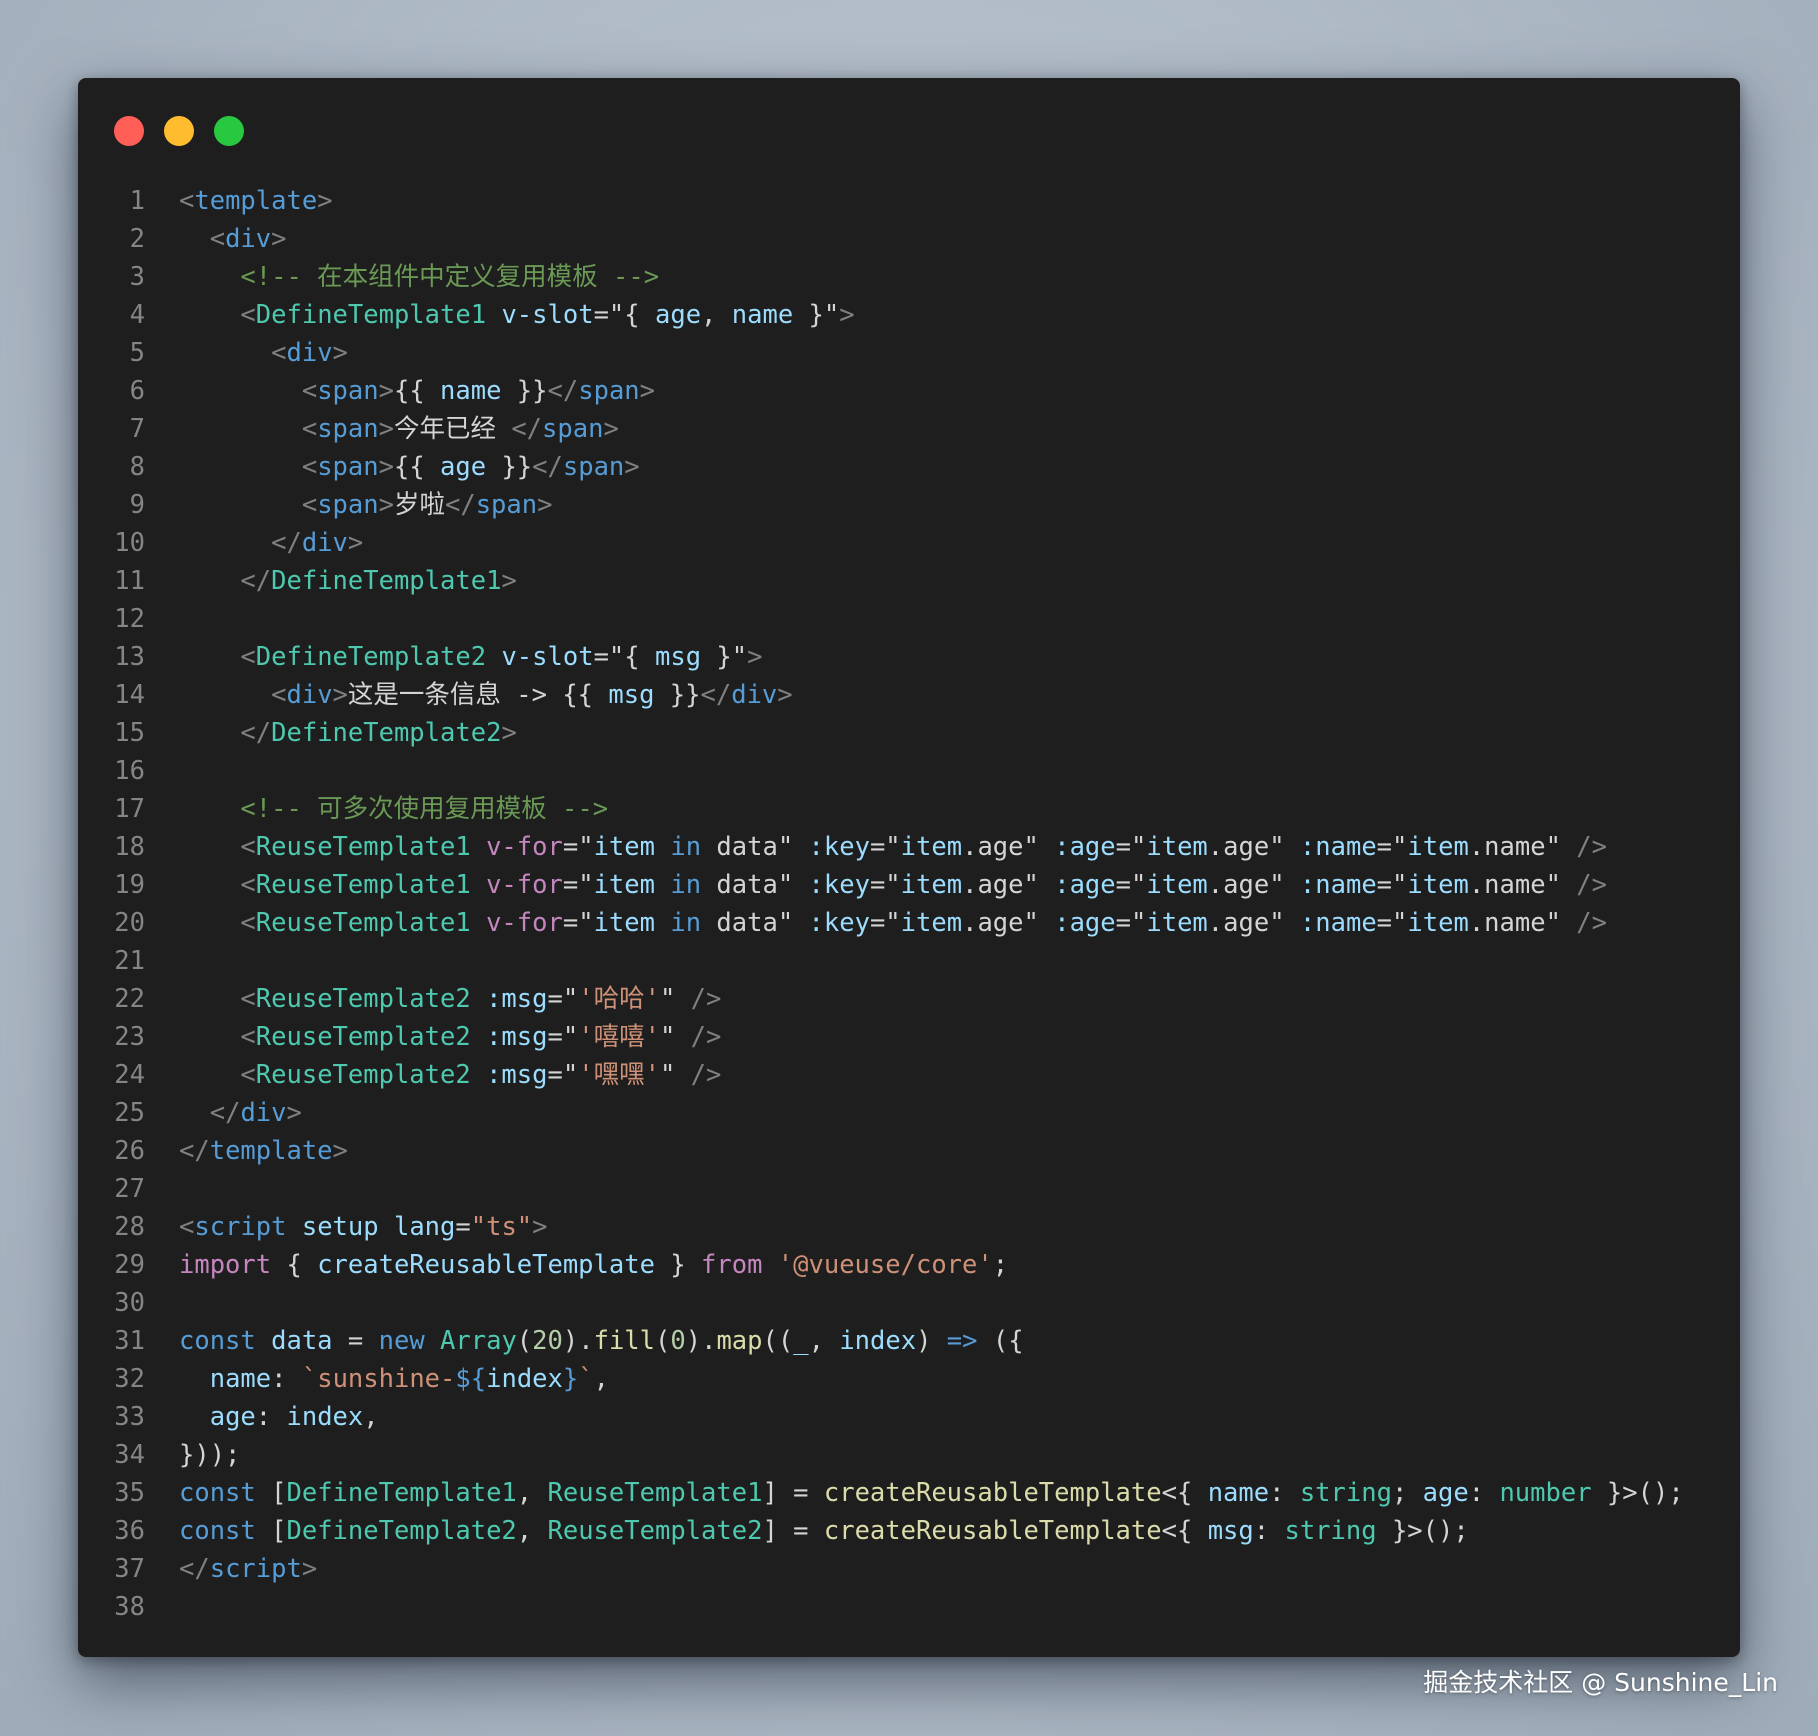 The height and width of the screenshot is (1736, 1818). What do you see at coordinates (909, 961) in the screenshot?
I see `code-line: 21` at bounding box center [909, 961].